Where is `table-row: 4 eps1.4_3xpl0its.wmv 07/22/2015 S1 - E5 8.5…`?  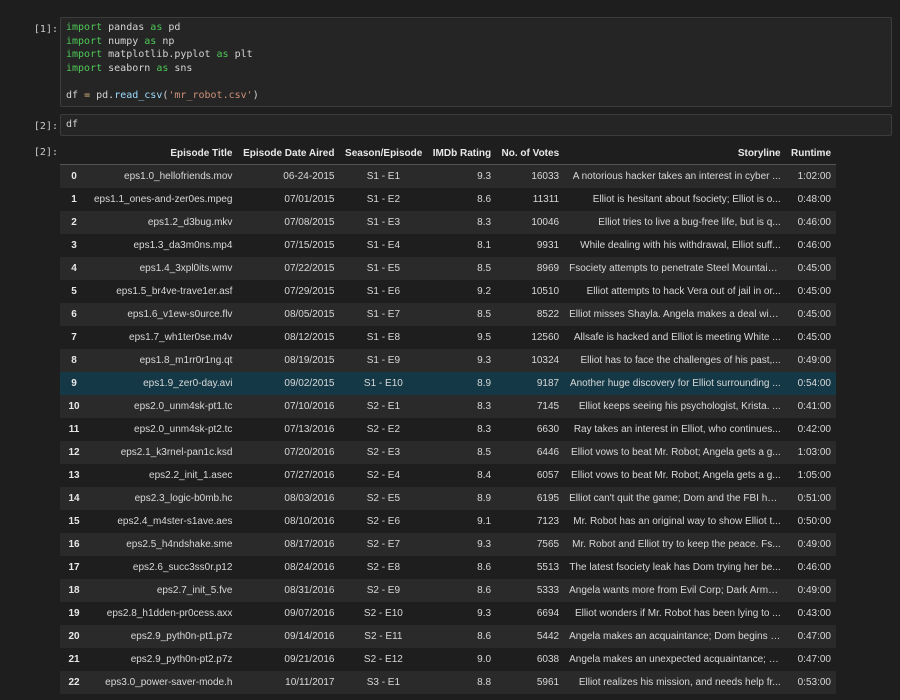
table-row: 4 eps1.4_3xpl0its.wmv 07/22/2015 S1 - E5 8.5… is located at coordinates (448, 268).